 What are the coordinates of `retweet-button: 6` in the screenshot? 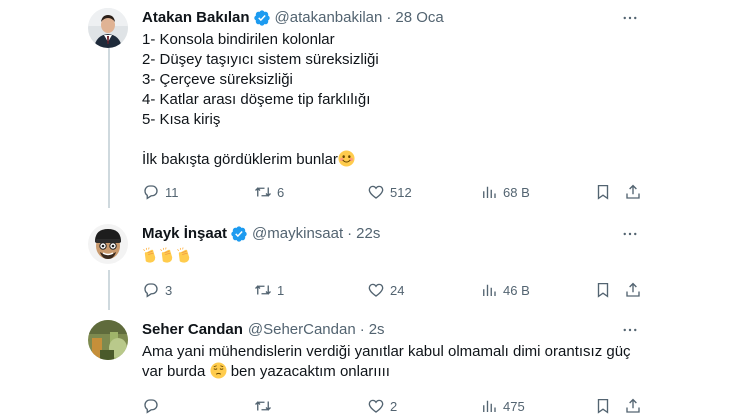 It's located at (269, 192).